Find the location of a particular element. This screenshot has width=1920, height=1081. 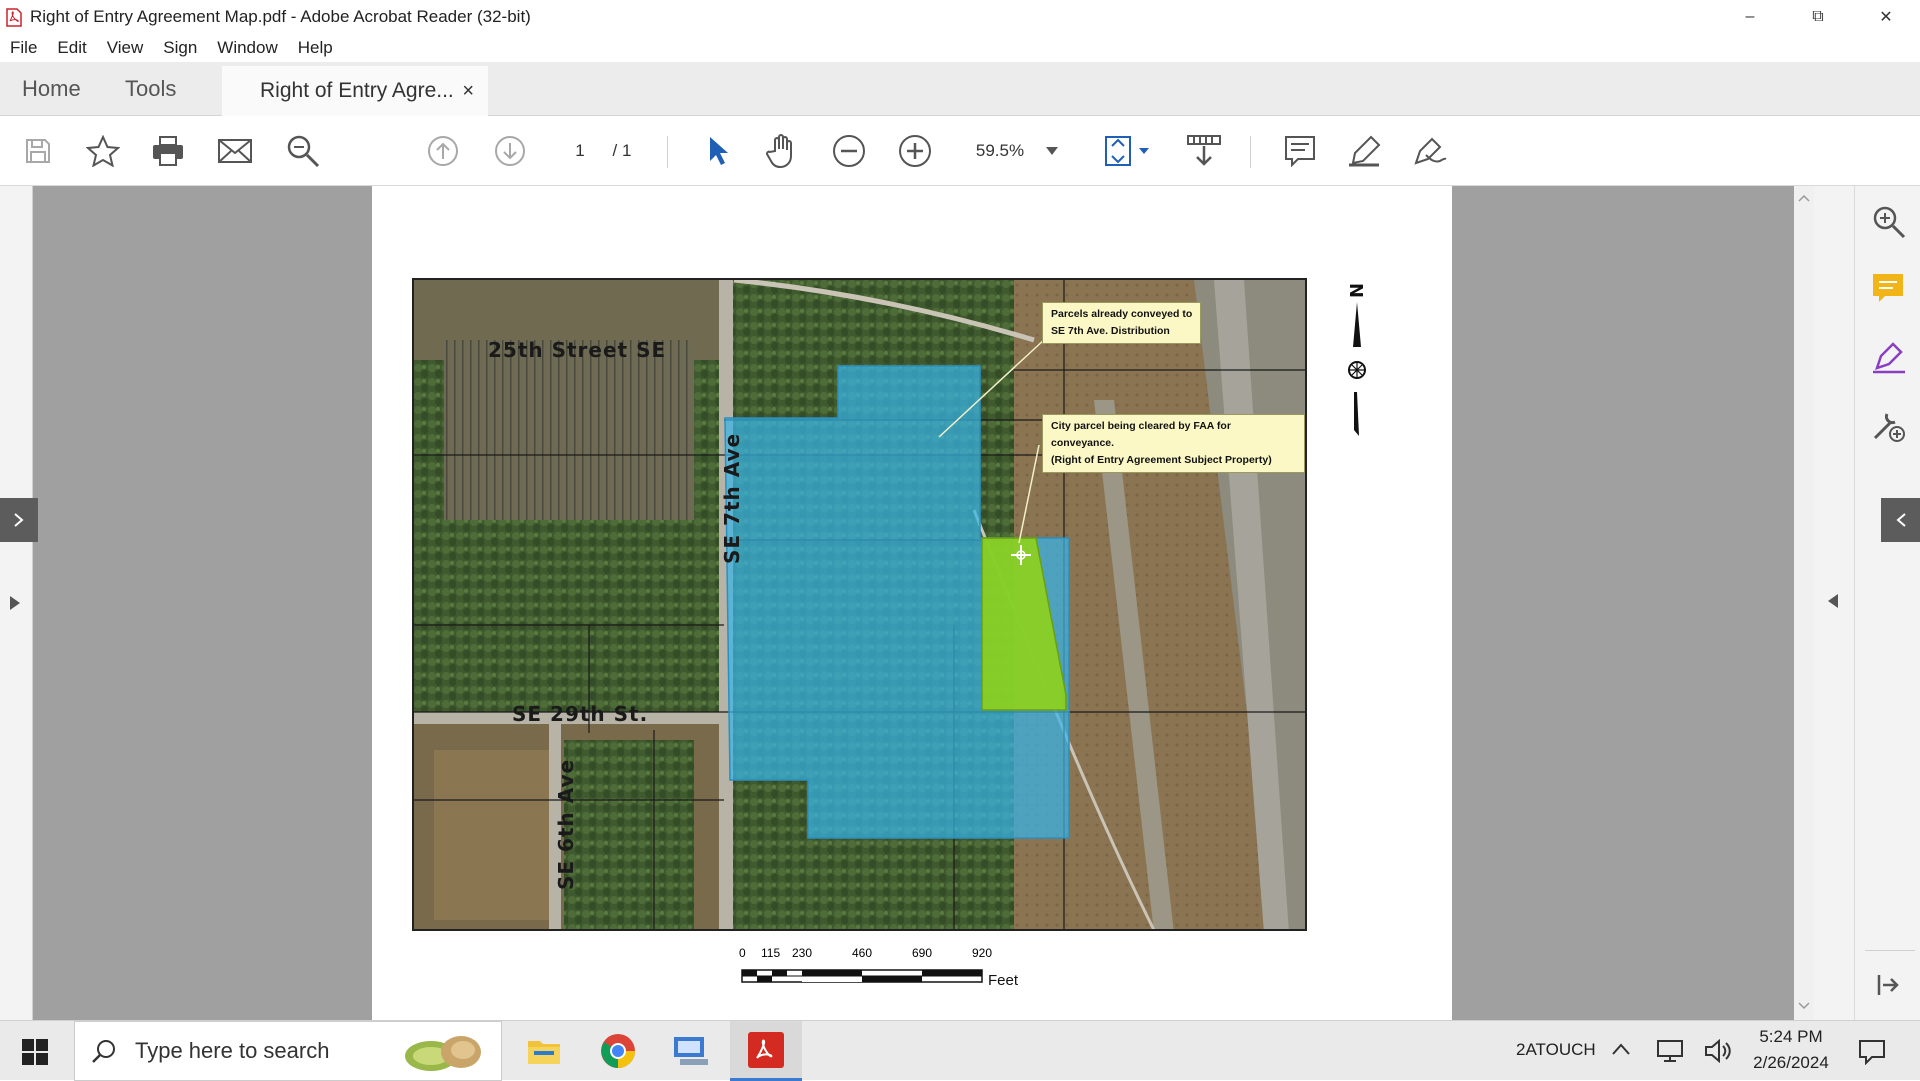

close-tab-button: × is located at coordinates (468, 91).